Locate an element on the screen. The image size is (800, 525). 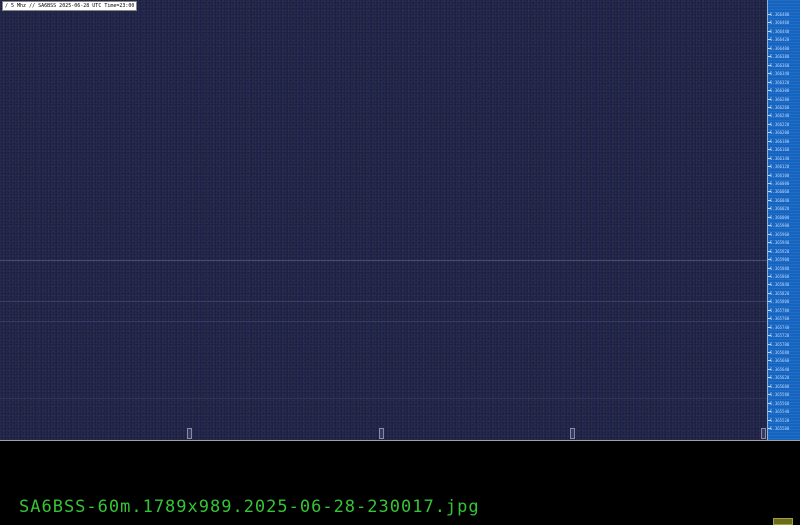
freq-label: 5.365620 is located at coordinates (780, 378).